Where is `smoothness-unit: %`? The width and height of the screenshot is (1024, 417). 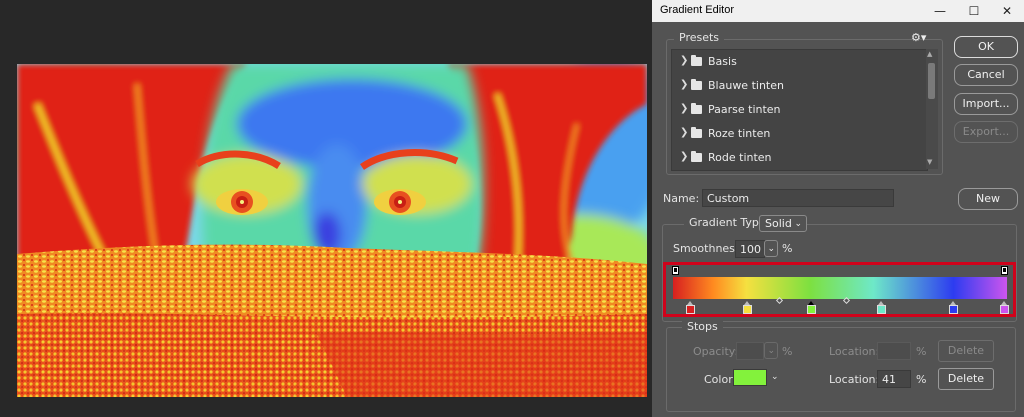
smoothness-unit: % is located at coordinates (787, 248).